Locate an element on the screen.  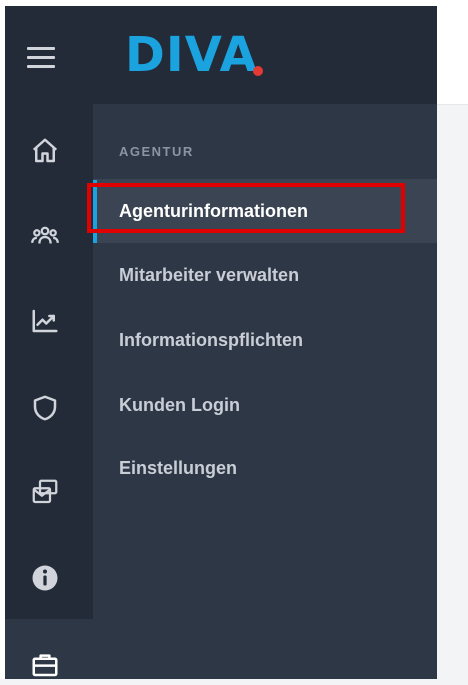
submenu-item-label: Einstellungen is located at coordinates (178, 467).